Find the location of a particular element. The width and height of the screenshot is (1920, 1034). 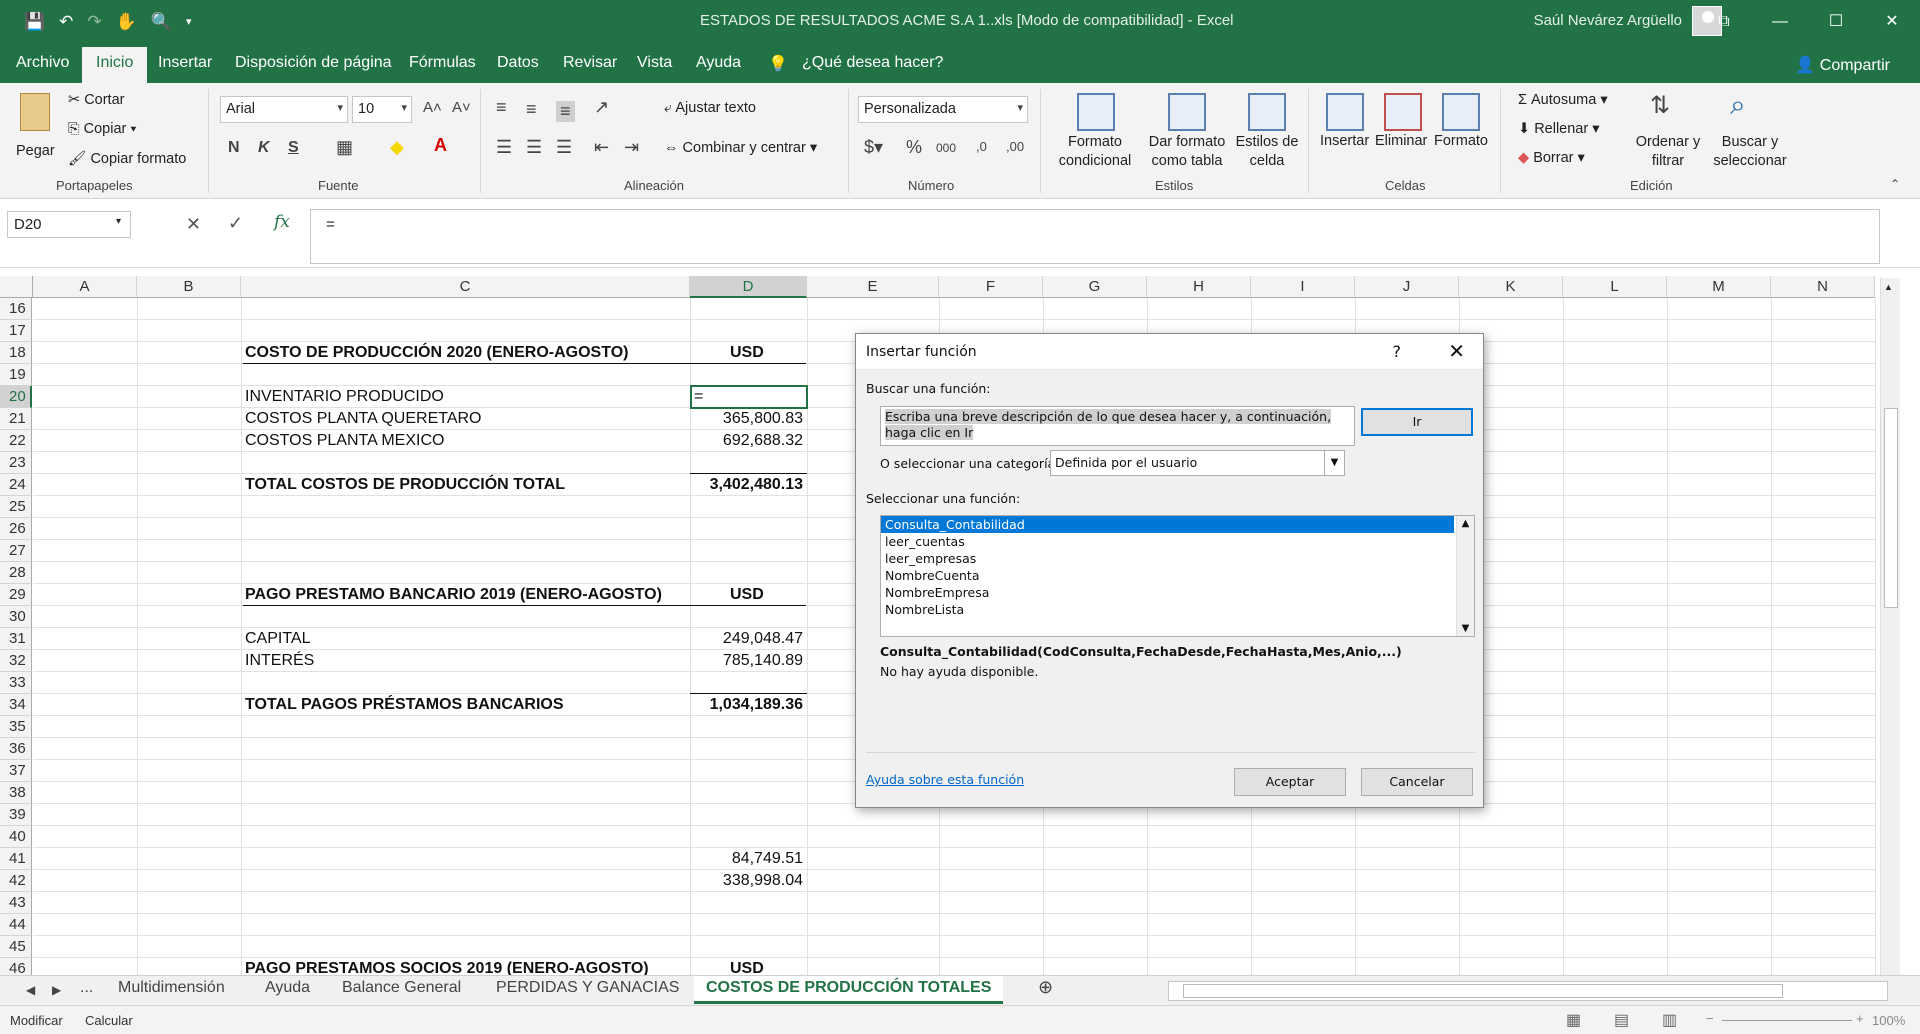

active-cell is located at coordinates (749, 397).